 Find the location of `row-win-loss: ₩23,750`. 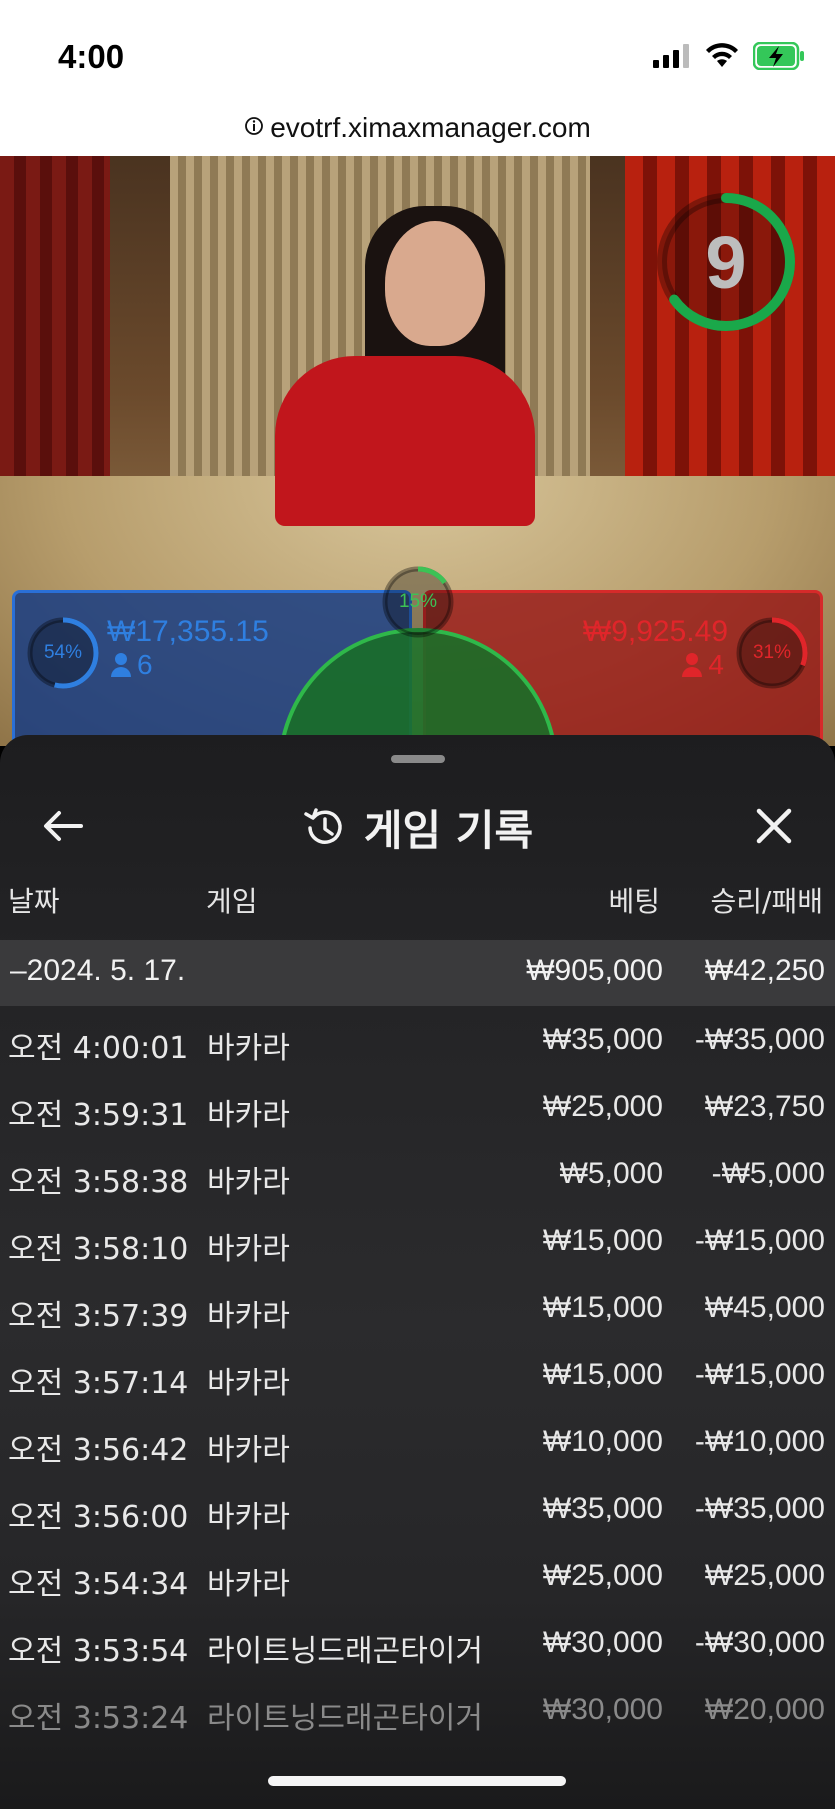

row-win-loss: ₩23,750 is located at coordinates (764, 1106).